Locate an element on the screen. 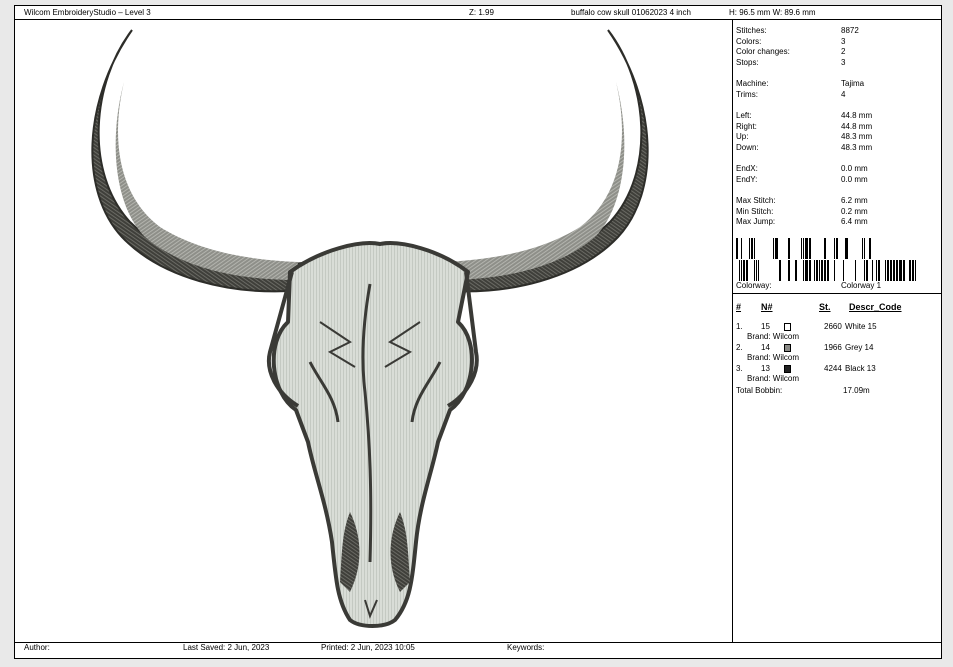  col-header-needle: N# is located at coordinates (767, 307).